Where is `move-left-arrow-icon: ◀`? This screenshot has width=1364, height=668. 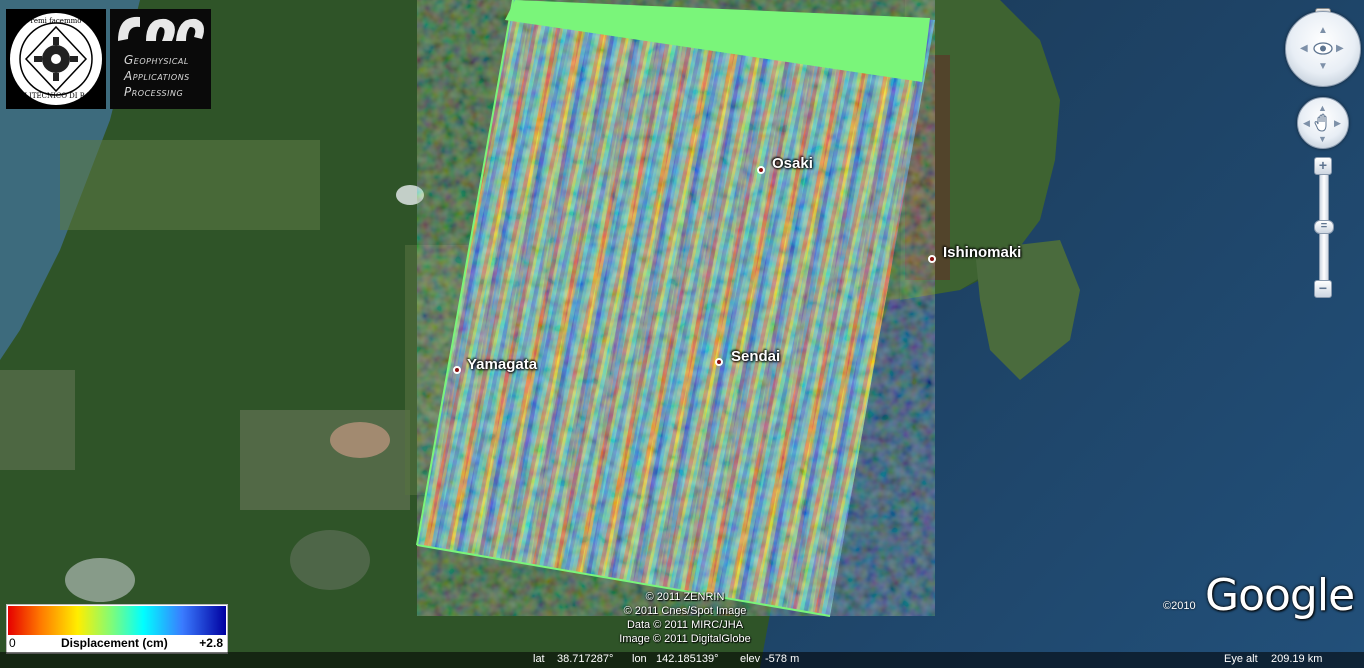 move-left-arrow-icon: ◀ is located at coordinates (1306, 123).